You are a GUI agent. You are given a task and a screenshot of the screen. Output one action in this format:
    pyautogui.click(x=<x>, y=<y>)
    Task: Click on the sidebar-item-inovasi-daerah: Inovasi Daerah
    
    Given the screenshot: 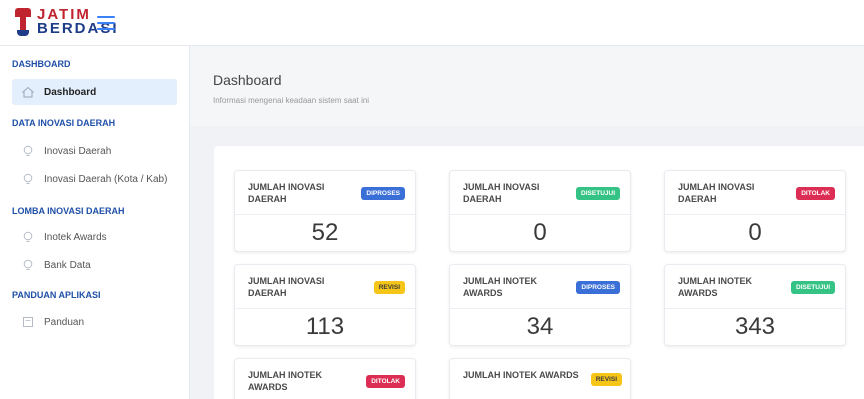 What is the action you would take?
    pyautogui.click(x=94, y=151)
    